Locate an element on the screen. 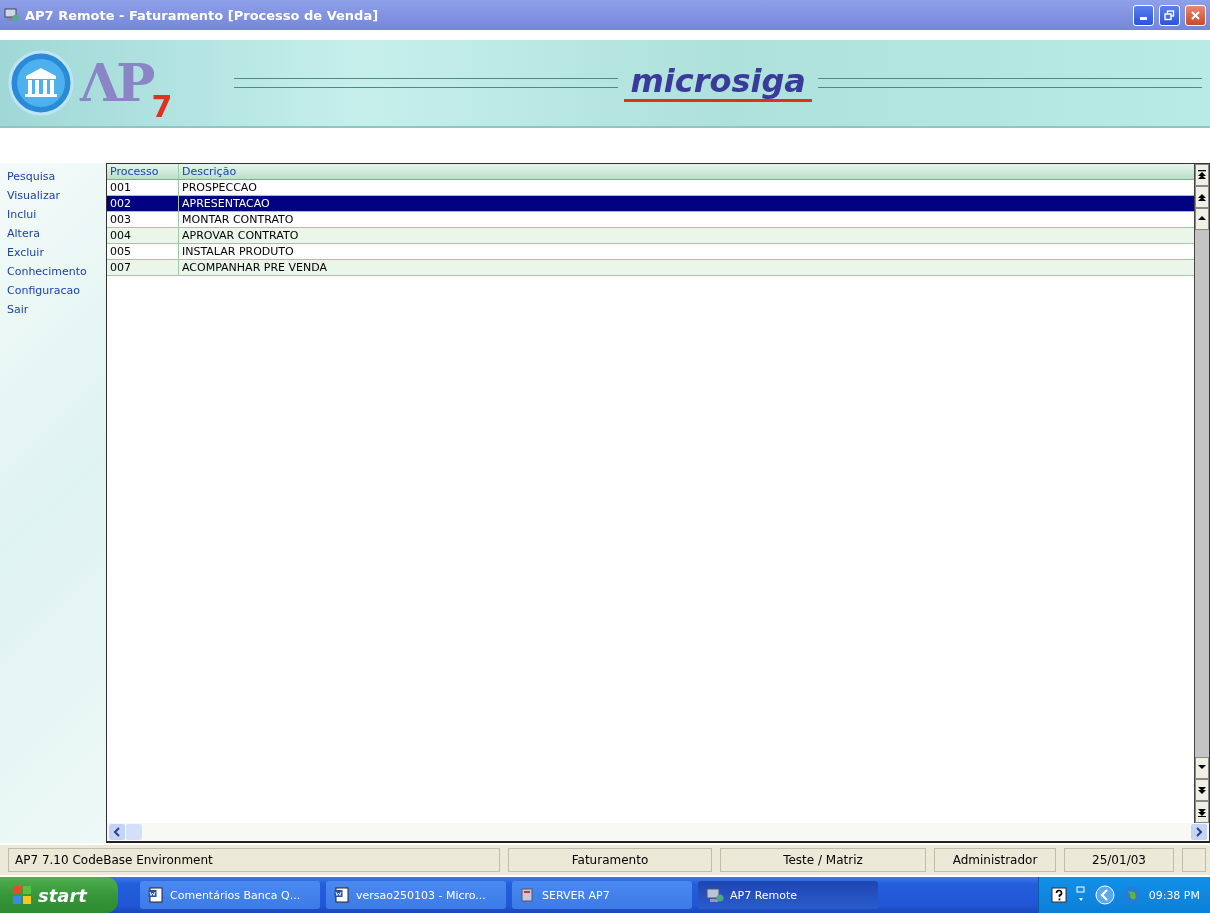 Image resolution: width=1210 pixels, height=913 pixels. table-cell-text: PROSPECCAO is located at coordinates (219, 187).